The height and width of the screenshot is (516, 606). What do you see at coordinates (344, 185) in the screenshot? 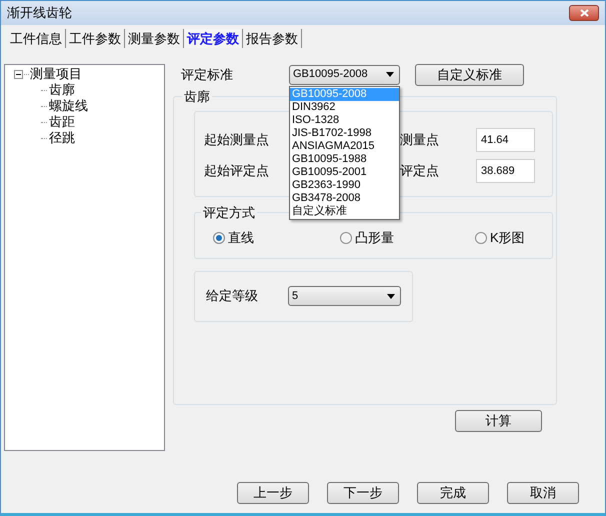
I see `dropdown-option: GB2363-1990` at bounding box center [344, 185].